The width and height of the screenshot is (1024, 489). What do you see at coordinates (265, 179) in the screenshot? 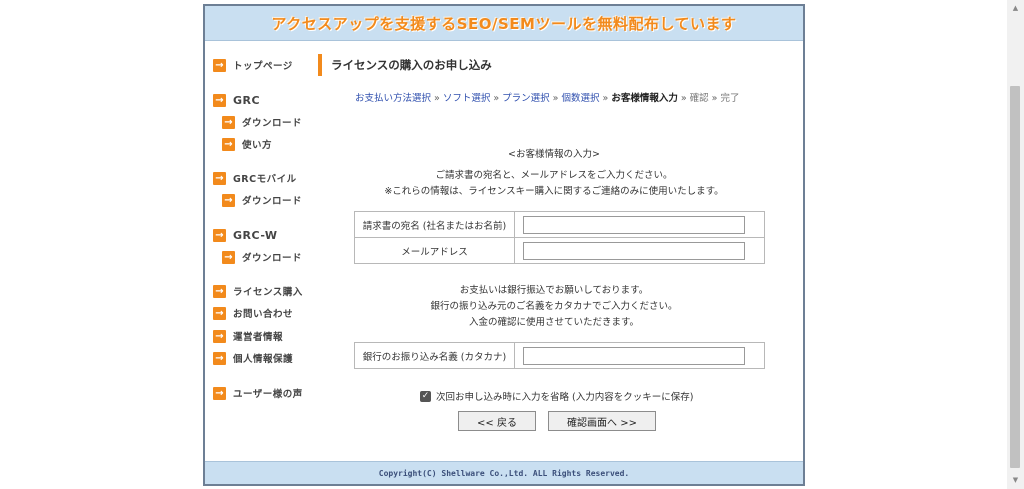
I see `sidebar-item-label: GRCモバイル` at bounding box center [265, 179].